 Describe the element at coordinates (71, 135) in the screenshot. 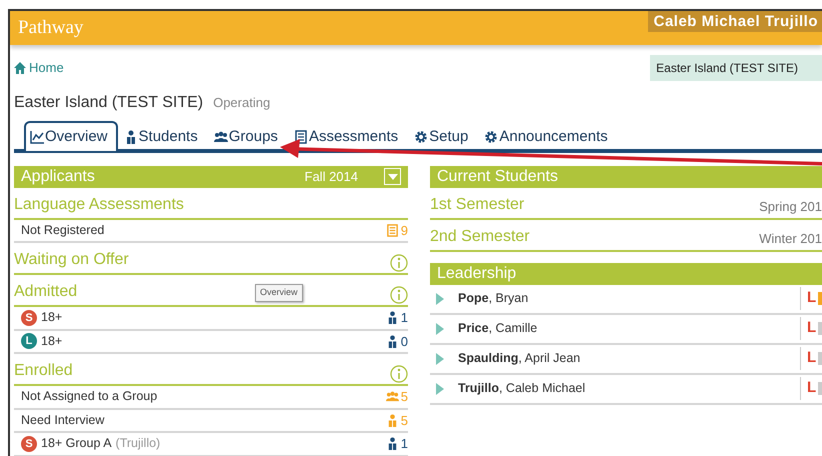

I see `tab: Overview` at that location.